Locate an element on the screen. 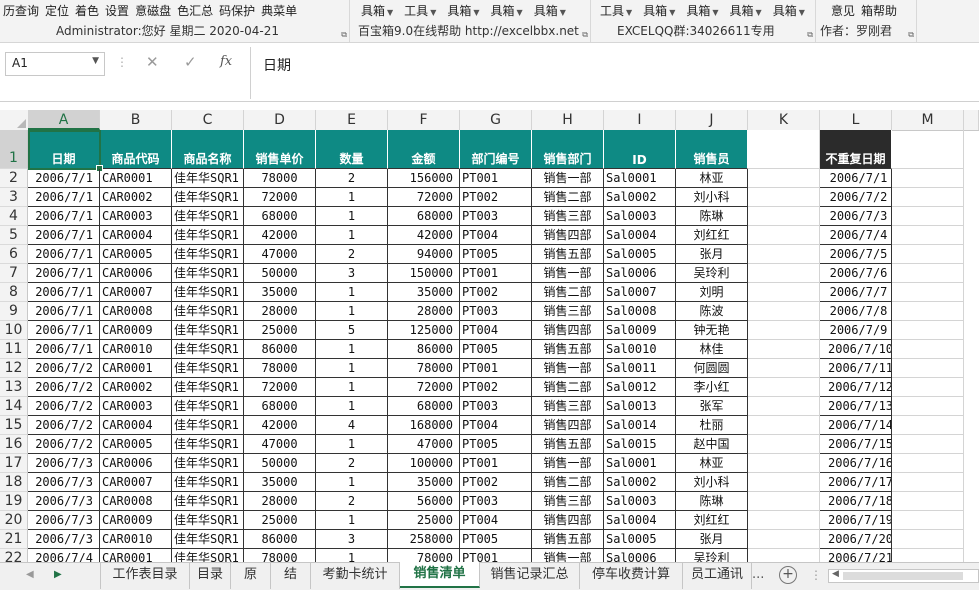  cell-f21: 258000 is located at coordinates (424, 539).